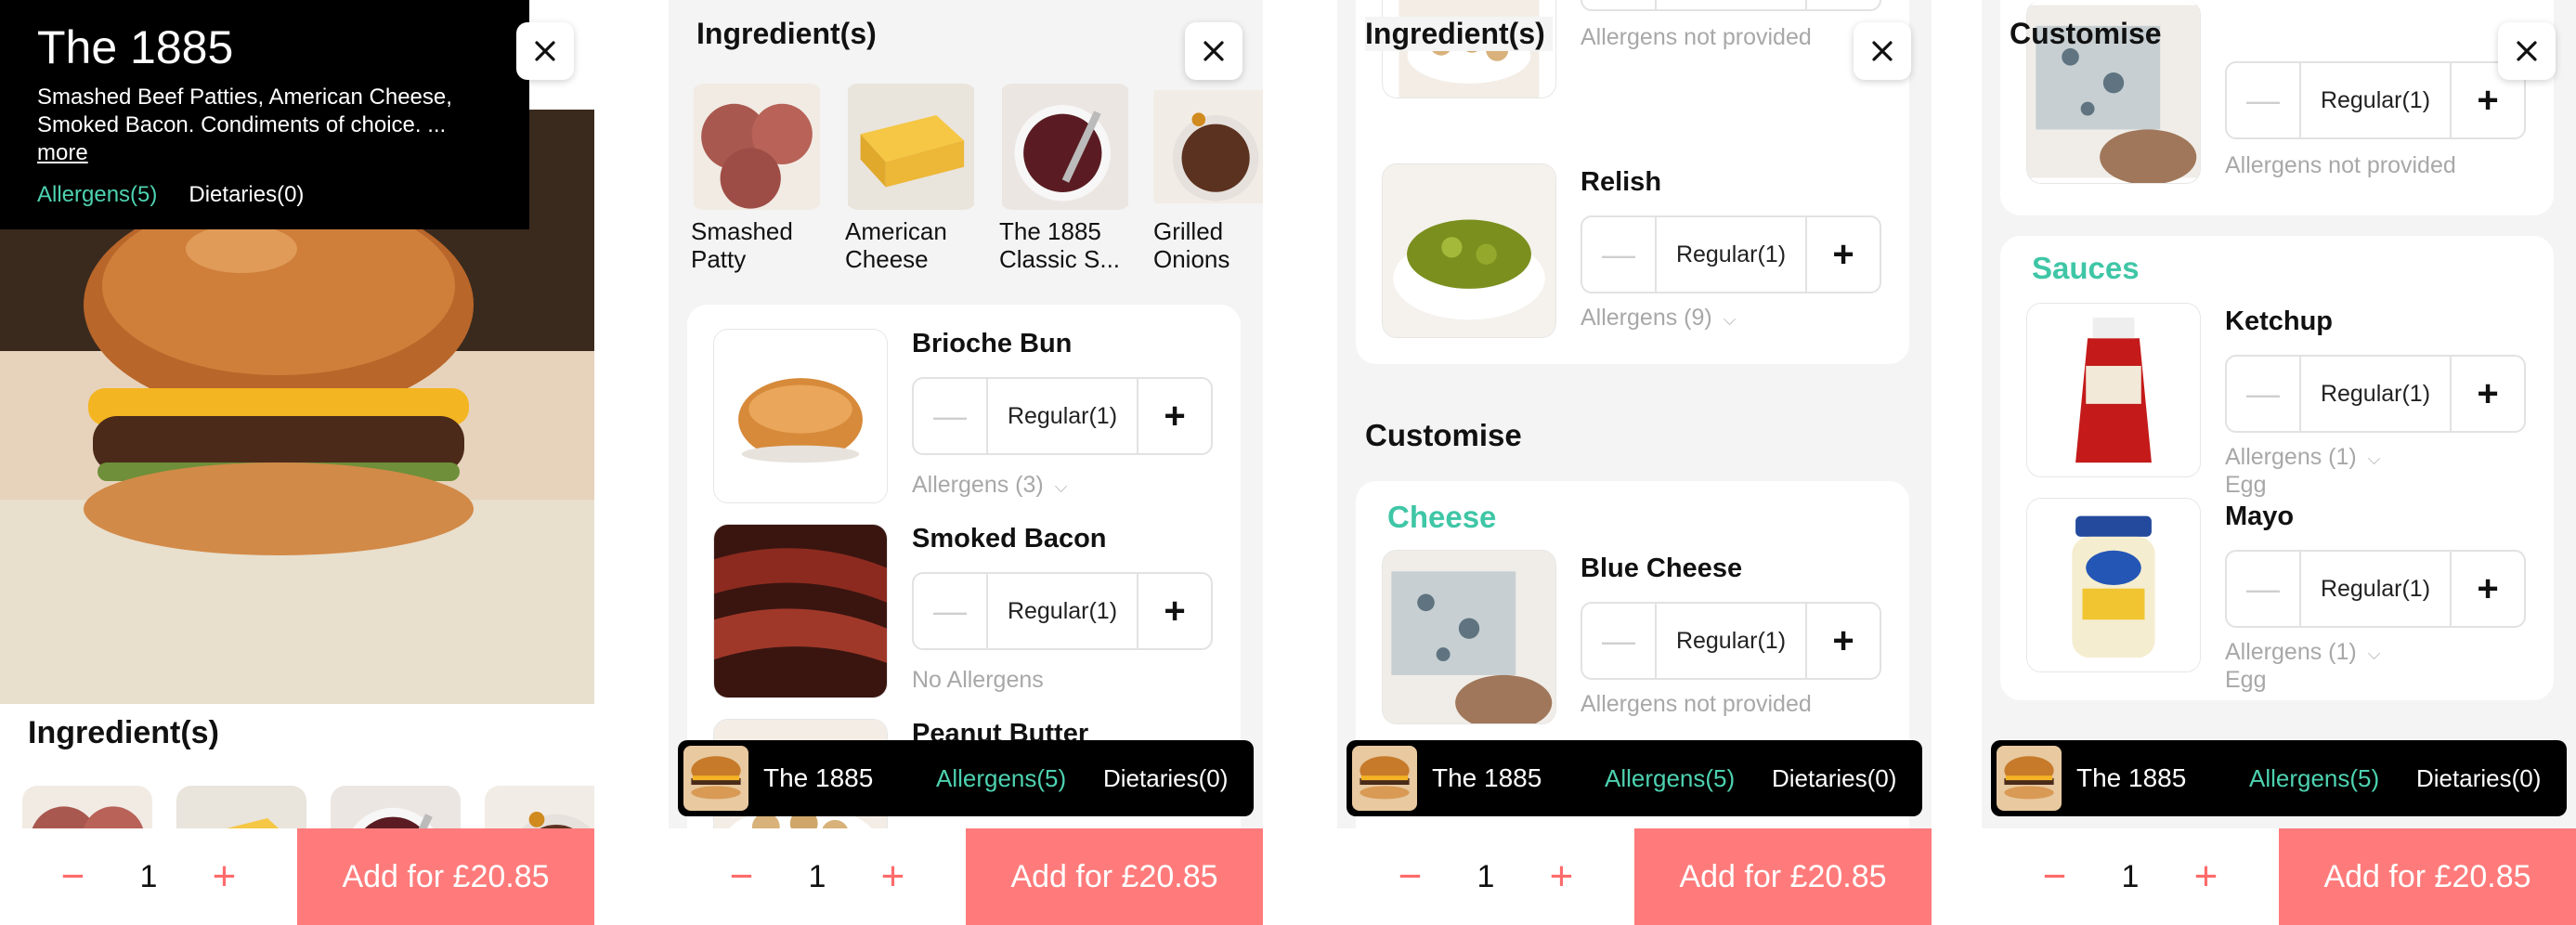 The width and height of the screenshot is (2576, 925). What do you see at coordinates (1065, 147) in the screenshot?
I see `sauce-image` at bounding box center [1065, 147].